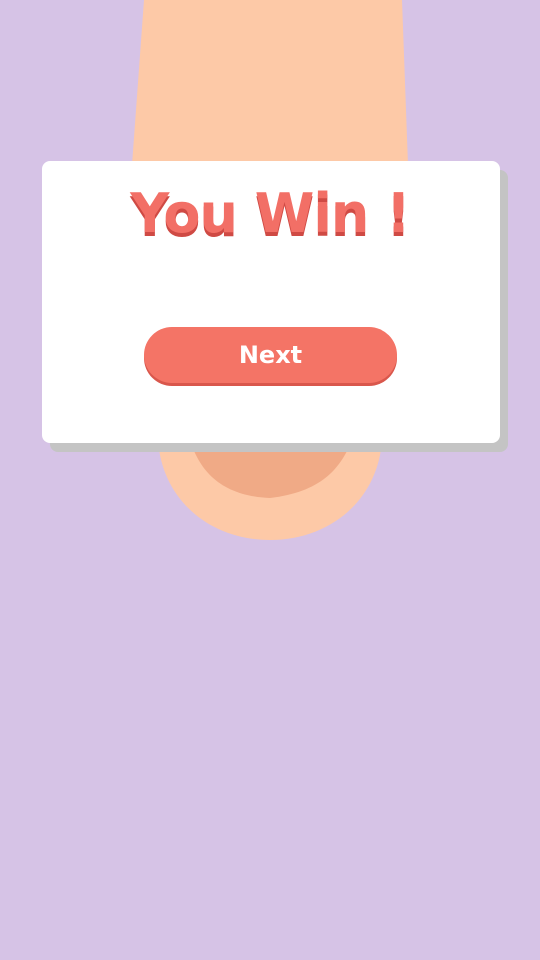 The height and width of the screenshot is (960, 540). Describe the element at coordinates (273, 85) in the screenshot. I see `finger-upper` at that location.